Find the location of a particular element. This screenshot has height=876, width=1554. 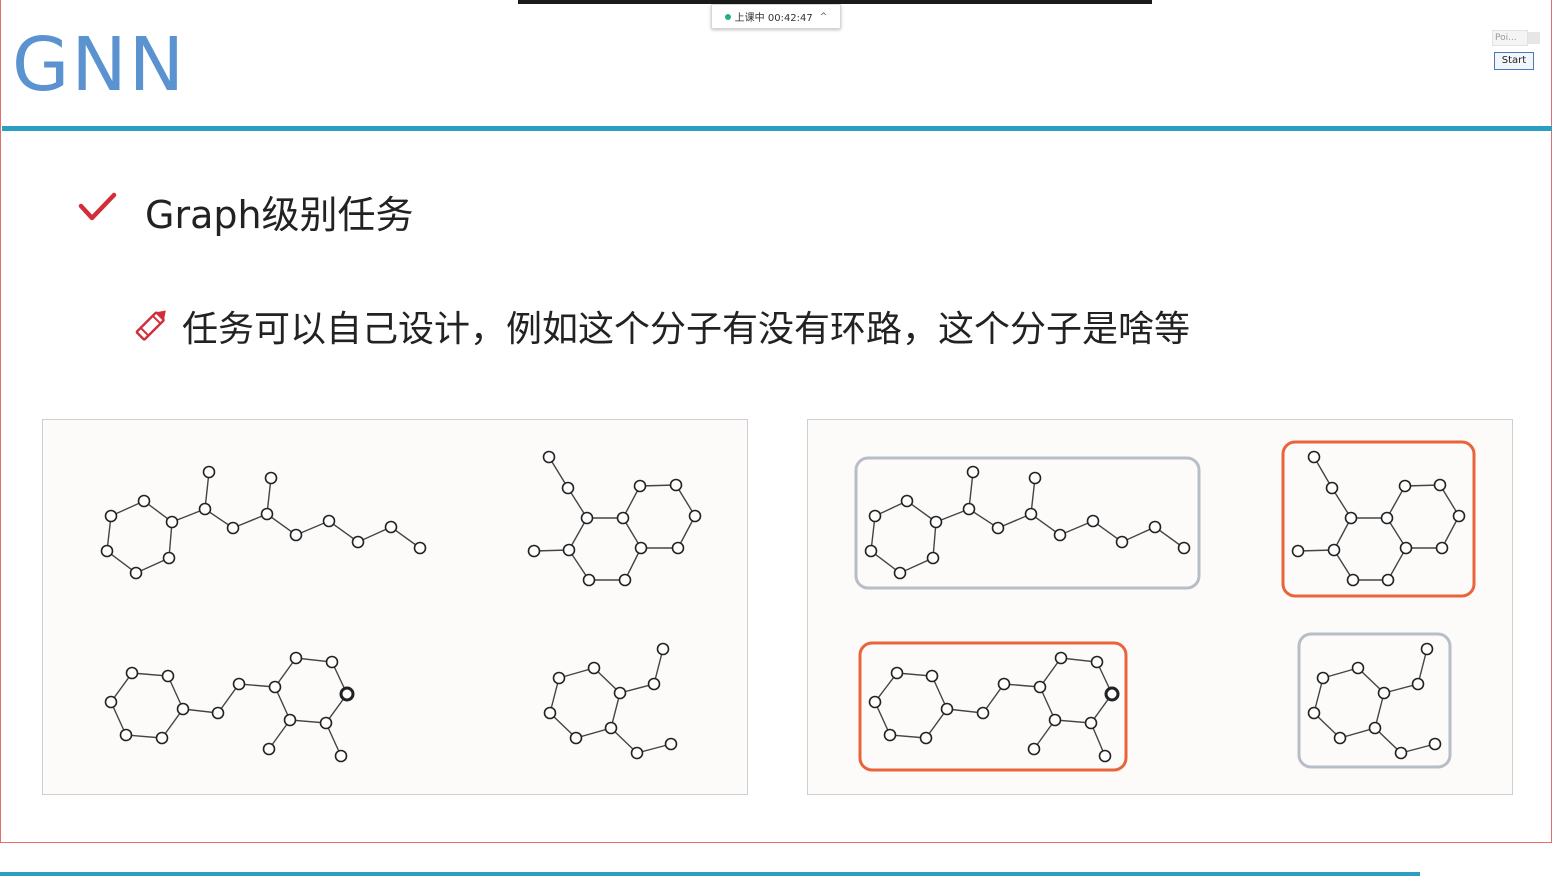

green-dot-icon is located at coordinates (727, 16).